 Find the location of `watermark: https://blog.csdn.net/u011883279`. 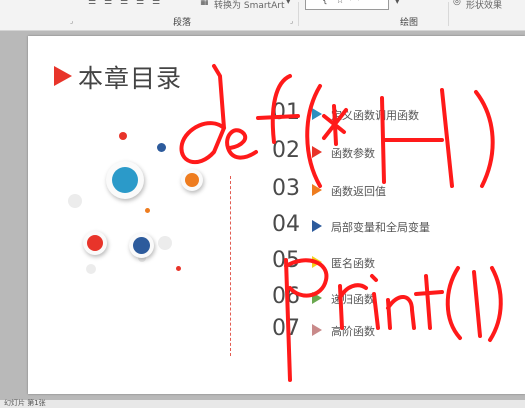

watermark: https://blog.csdn.net/u011883279 is located at coordinates (445, 385).